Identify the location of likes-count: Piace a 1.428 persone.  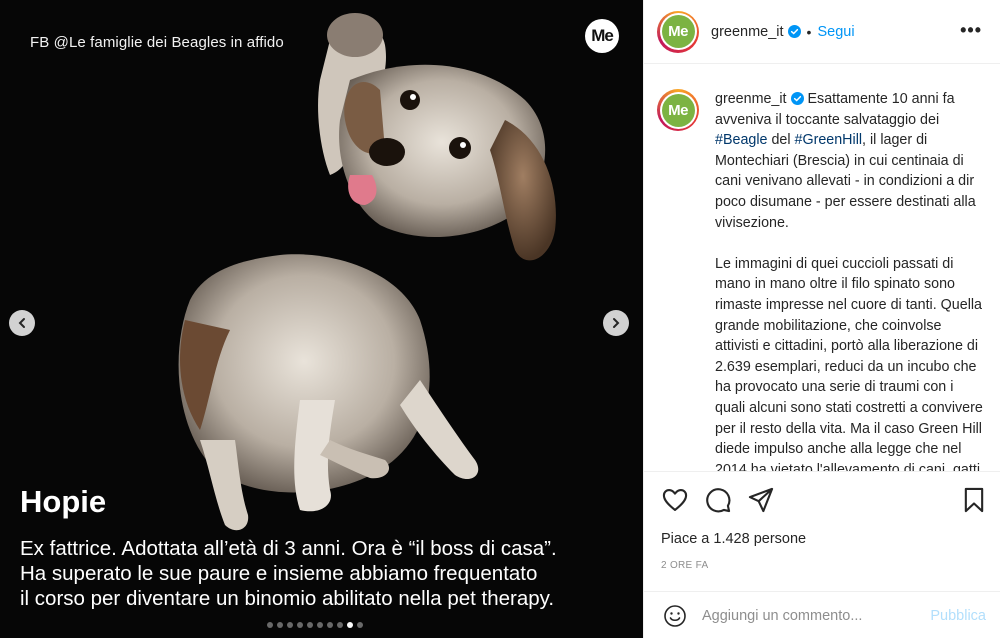
(733, 539).